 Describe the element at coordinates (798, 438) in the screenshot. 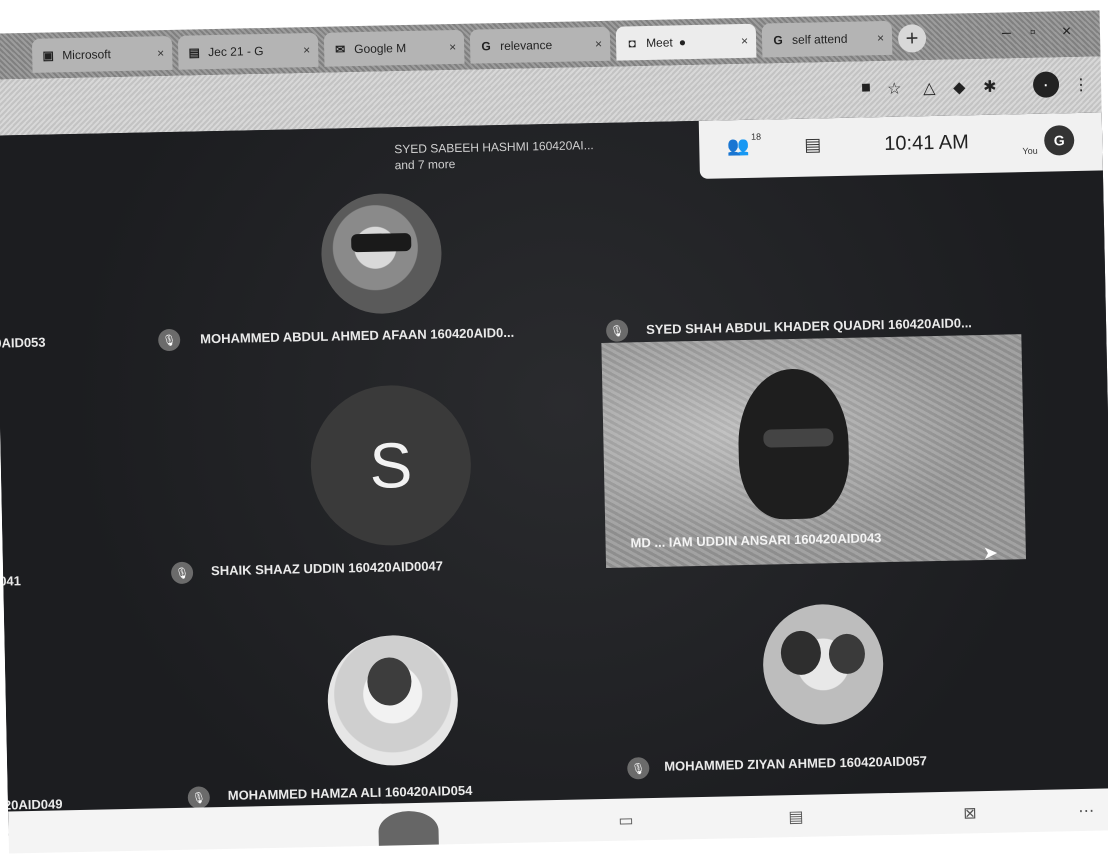

I see `glasses-shape` at that location.